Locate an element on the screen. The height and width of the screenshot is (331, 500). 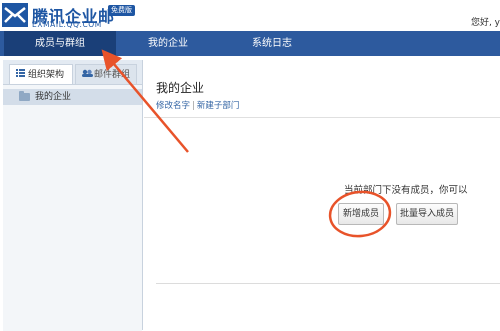
nav-my-enterprise: 我的企业 is located at coordinates (168, 43).